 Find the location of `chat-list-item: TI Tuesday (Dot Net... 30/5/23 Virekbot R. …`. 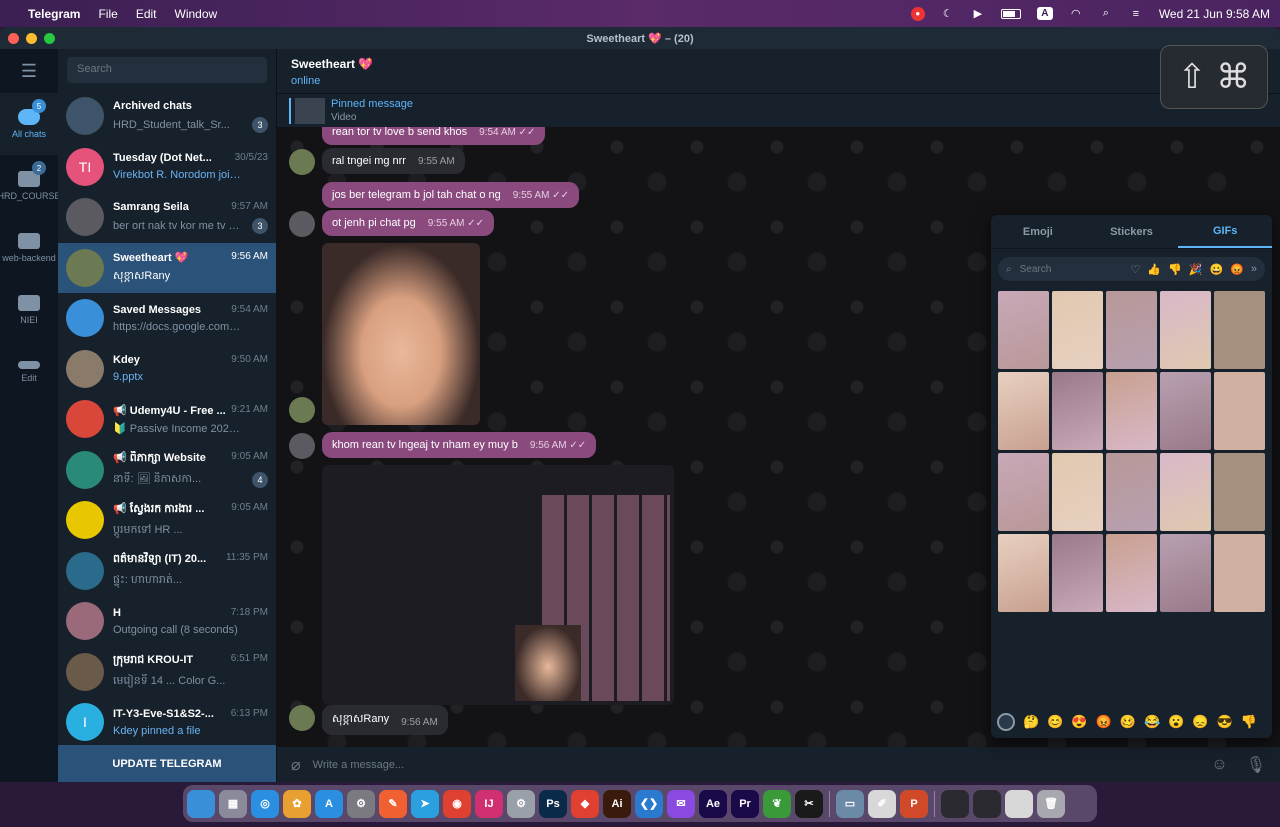

chat-list-item: TI Tuesday (Dot Net... 30/5/23 Virekbot R. … is located at coordinates (167, 167).